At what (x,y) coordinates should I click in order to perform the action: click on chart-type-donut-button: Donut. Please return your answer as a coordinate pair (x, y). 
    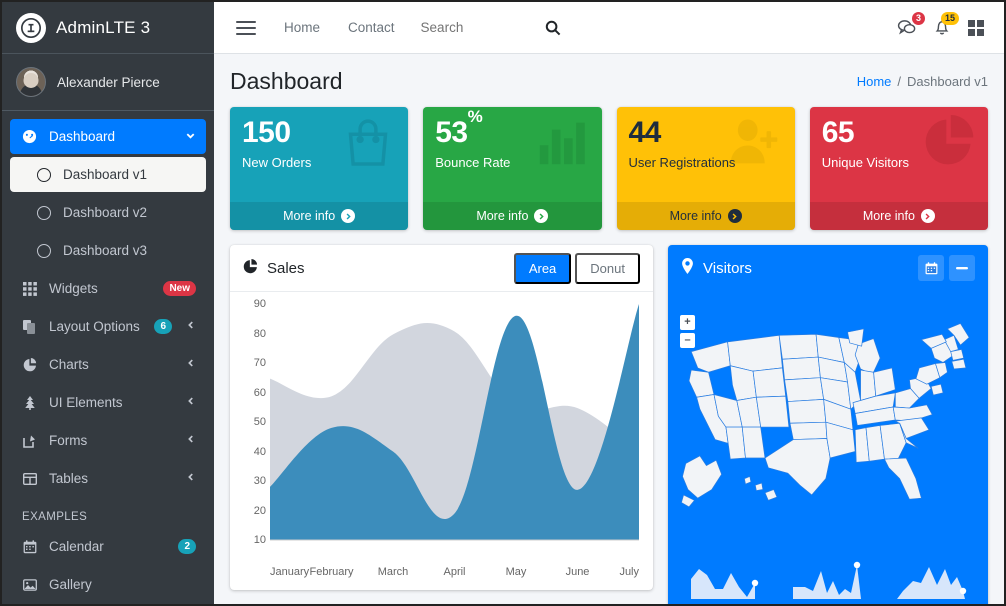
    Looking at the image, I should click on (607, 268).